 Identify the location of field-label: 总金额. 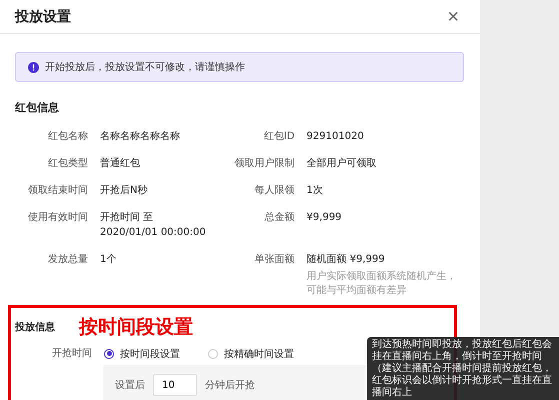
(279, 217).